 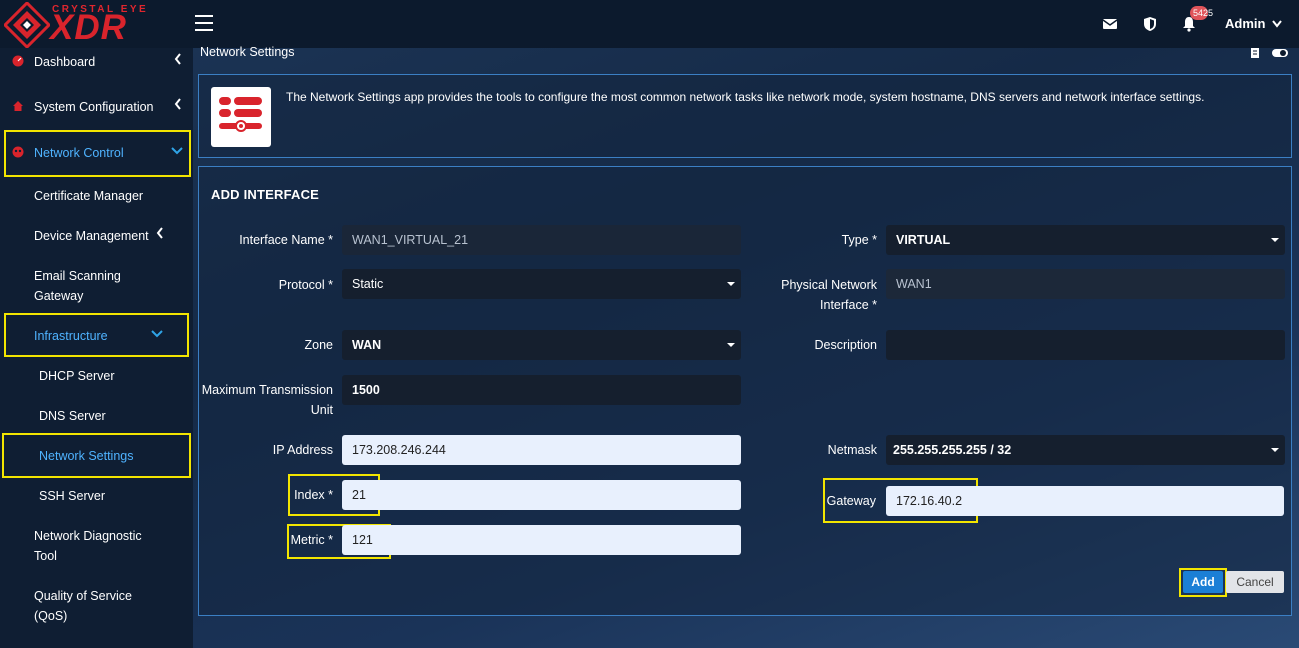 What do you see at coordinates (59, 296) in the screenshot?
I see `sidebar-item-label-line2: Gateway` at bounding box center [59, 296].